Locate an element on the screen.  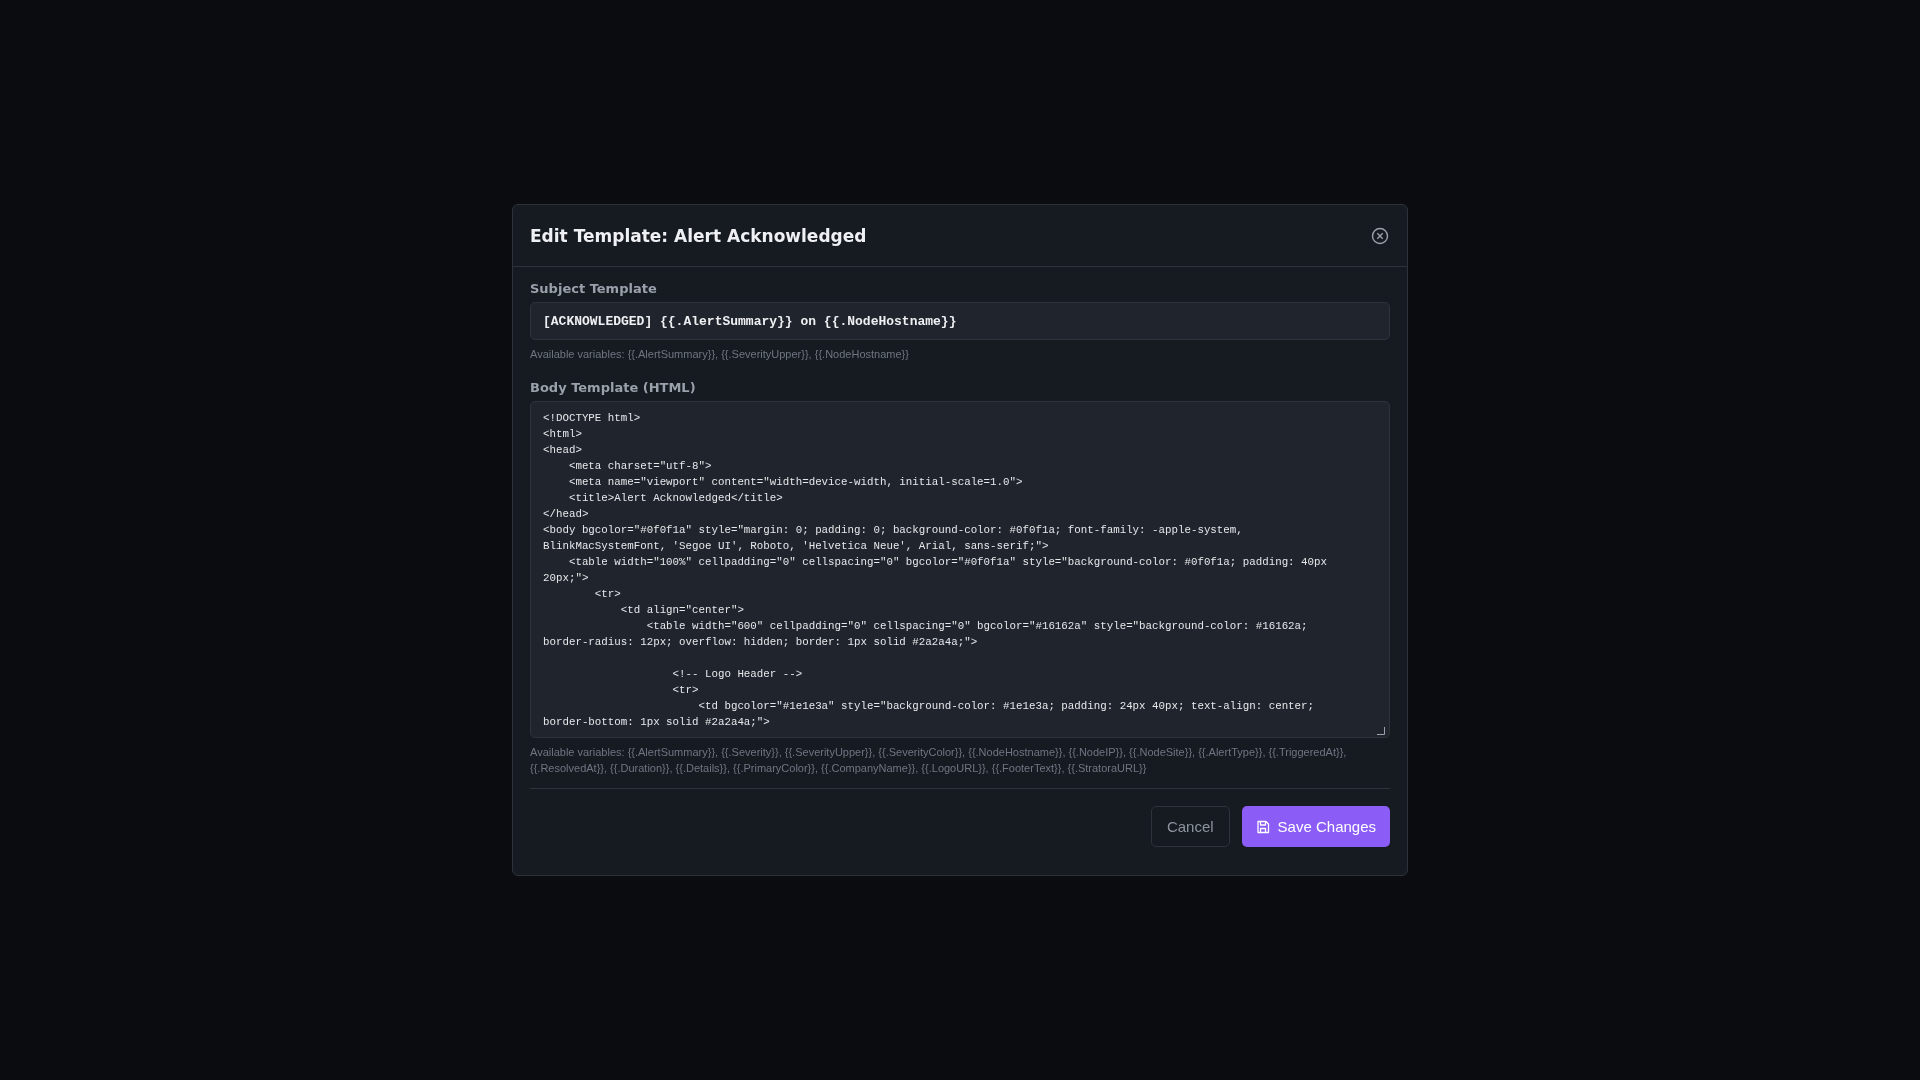
variables-hint: Available variables: {{.AlertSummary}}, {{.SeverityUpper}}, {{.NodeHostname}} is located at coordinates (720, 354).